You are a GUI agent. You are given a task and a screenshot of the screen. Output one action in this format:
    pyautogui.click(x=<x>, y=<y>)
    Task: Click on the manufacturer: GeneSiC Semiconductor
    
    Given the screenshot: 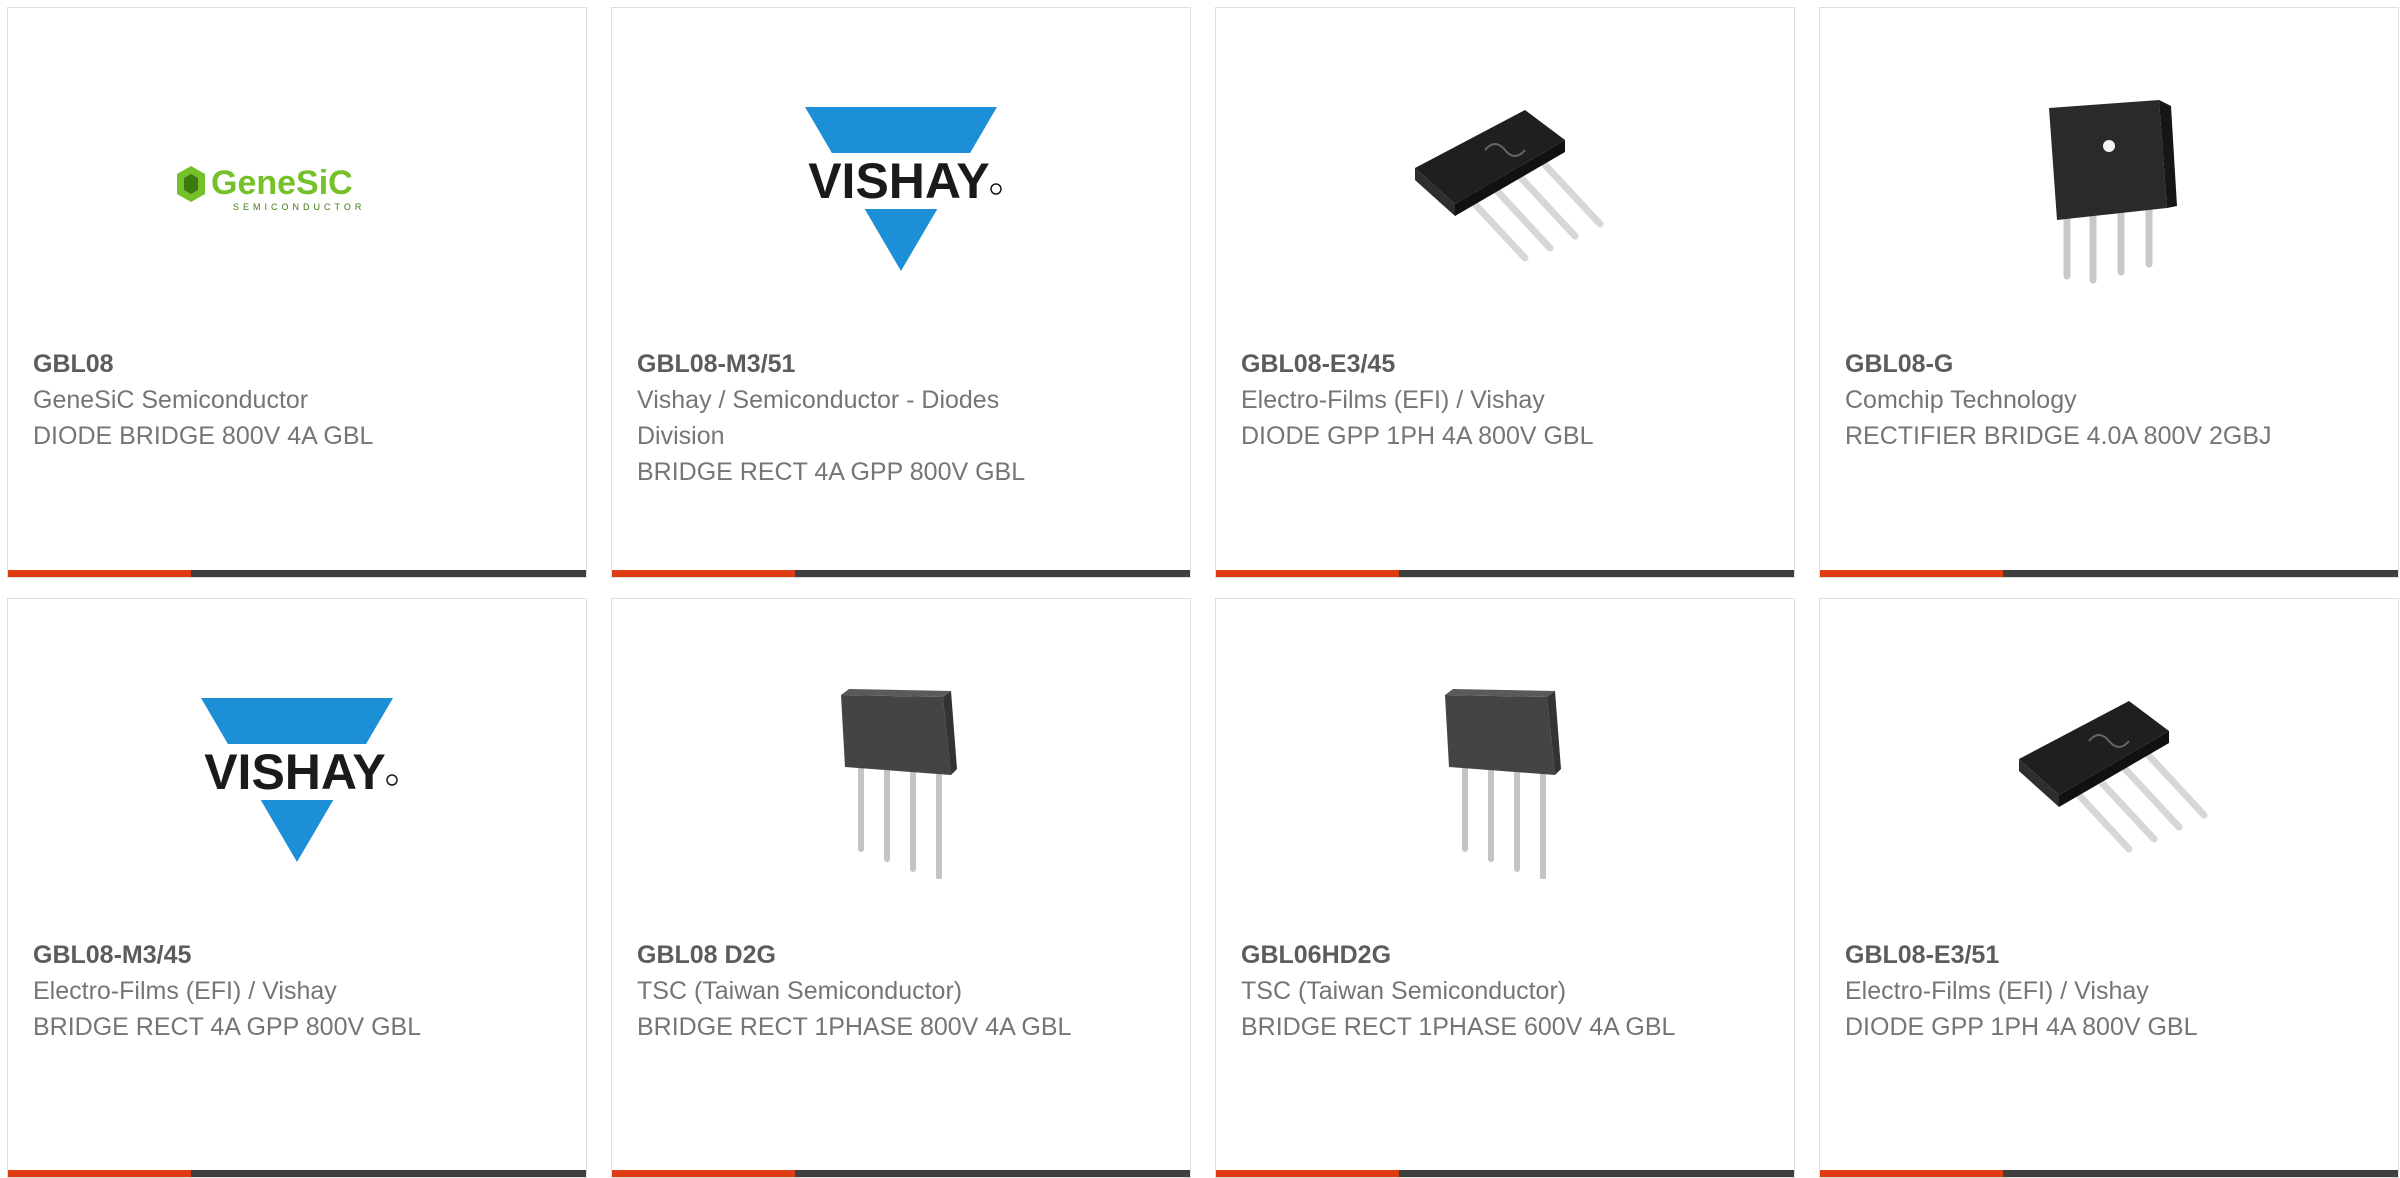 What is the action you would take?
    pyautogui.click(x=171, y=400)
    